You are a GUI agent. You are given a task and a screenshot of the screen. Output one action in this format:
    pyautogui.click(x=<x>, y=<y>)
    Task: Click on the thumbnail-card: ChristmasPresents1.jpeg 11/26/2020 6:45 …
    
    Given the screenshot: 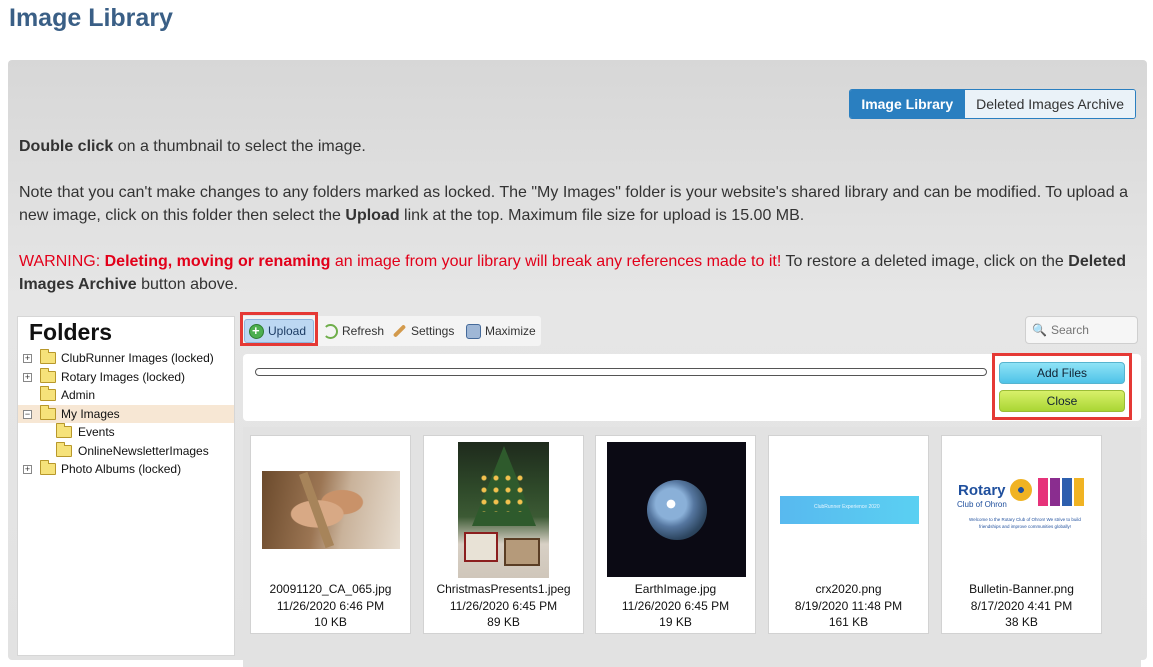 What is the action you would take?
    pyautogui.click(x=503, y=534)
    